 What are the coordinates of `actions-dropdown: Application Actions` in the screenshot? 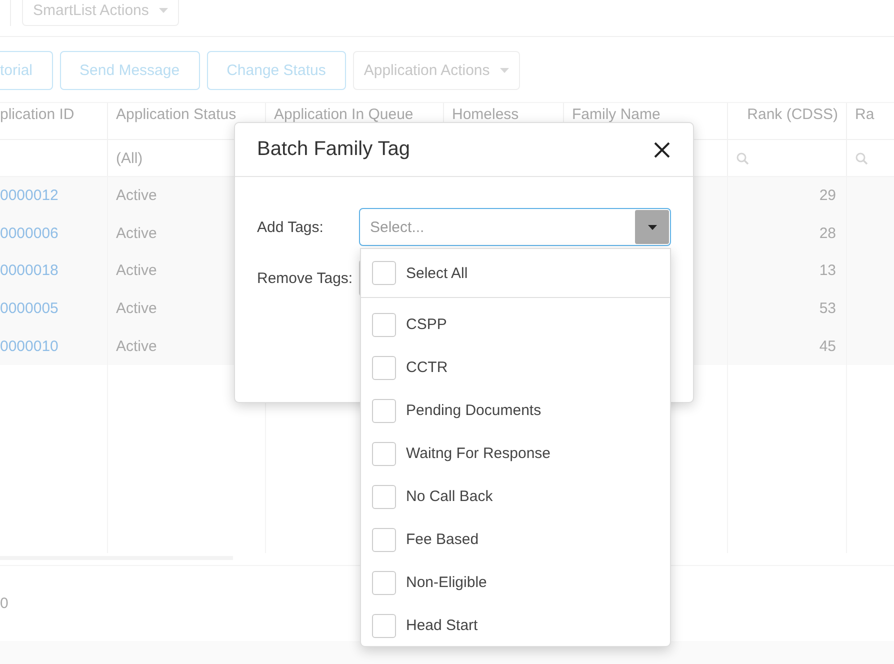 It's located at (436, 70).